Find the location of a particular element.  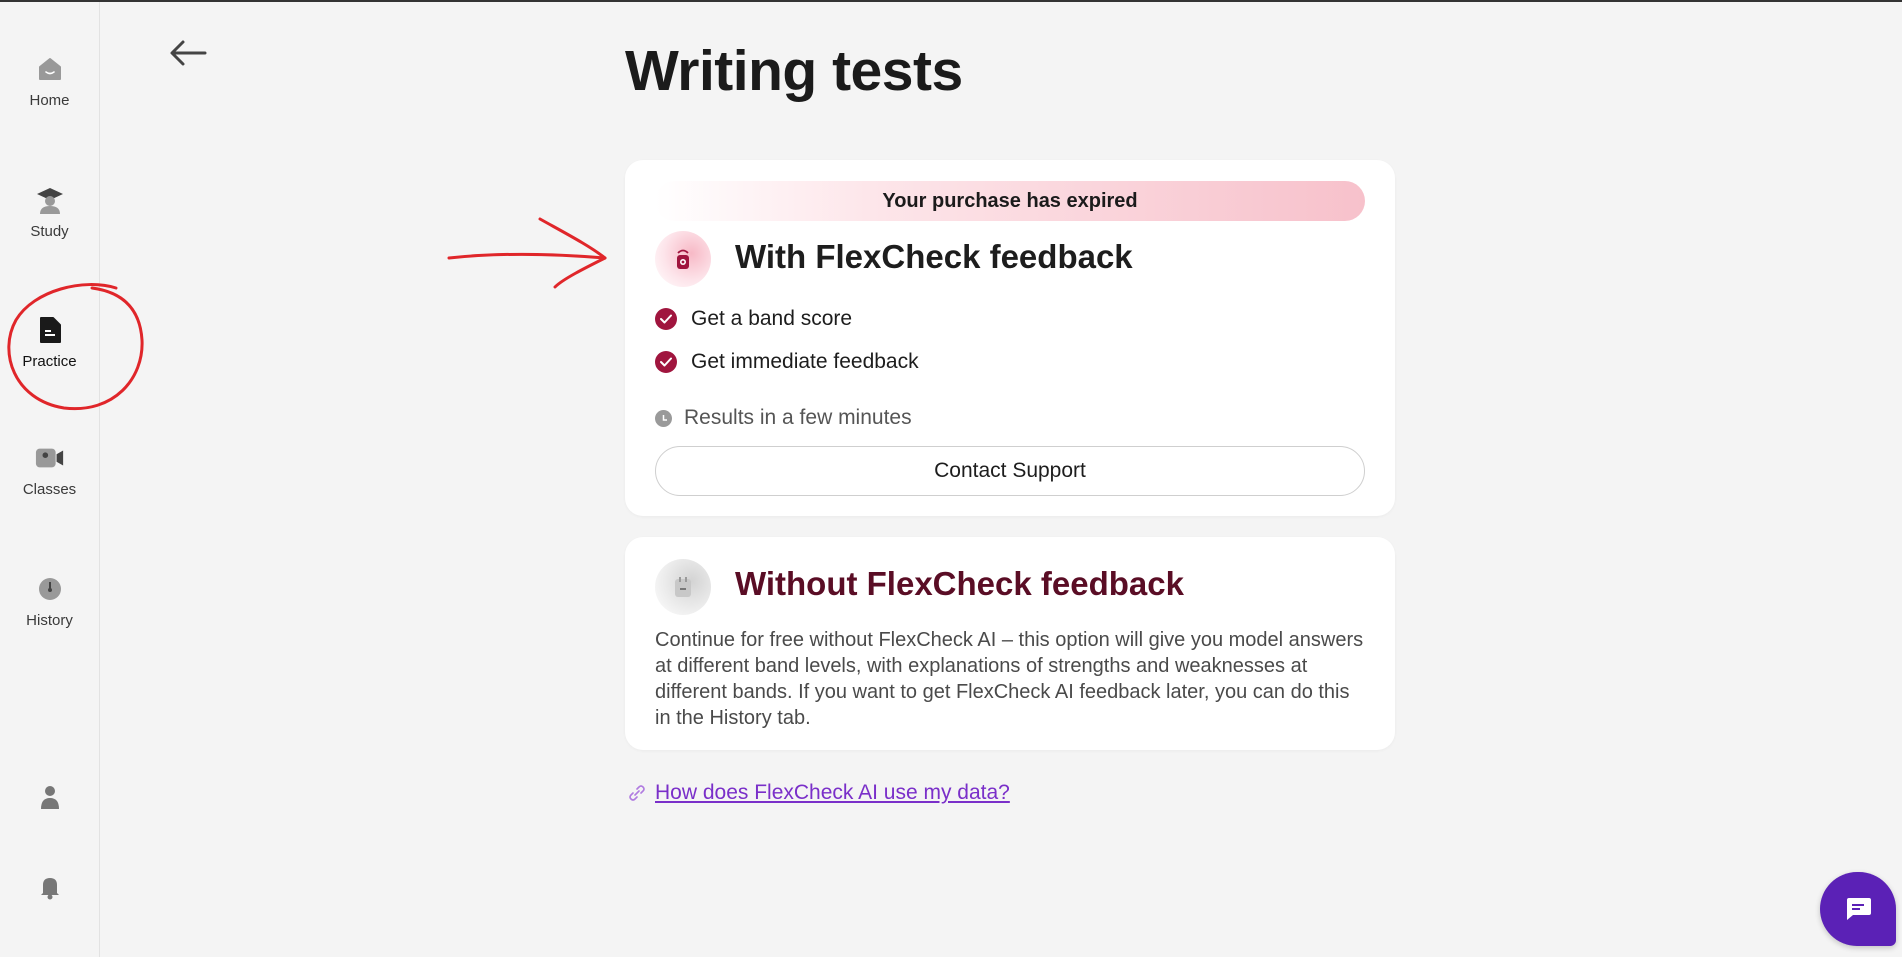

window-top-border is located at coordinates (951, 1).